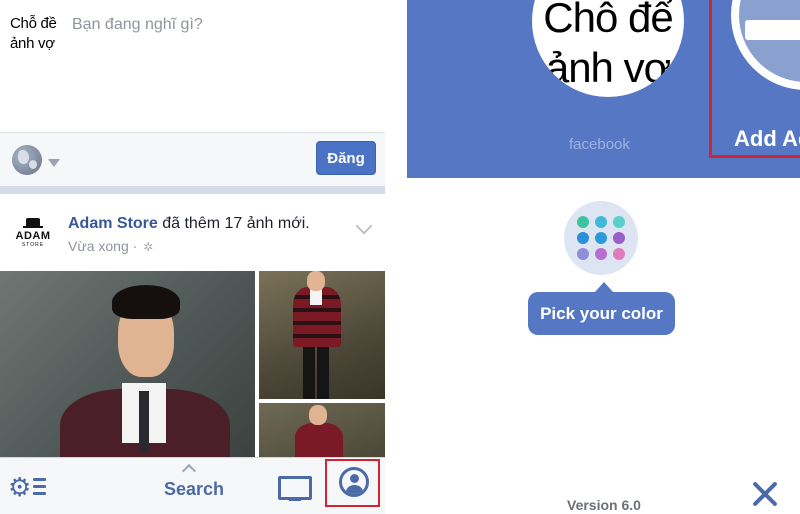 Image resolution: width=800 pixels, height=514 pixels. Describe the element at coordinates (27, 160) in the screenshot. I see `globe-icon` at that location.